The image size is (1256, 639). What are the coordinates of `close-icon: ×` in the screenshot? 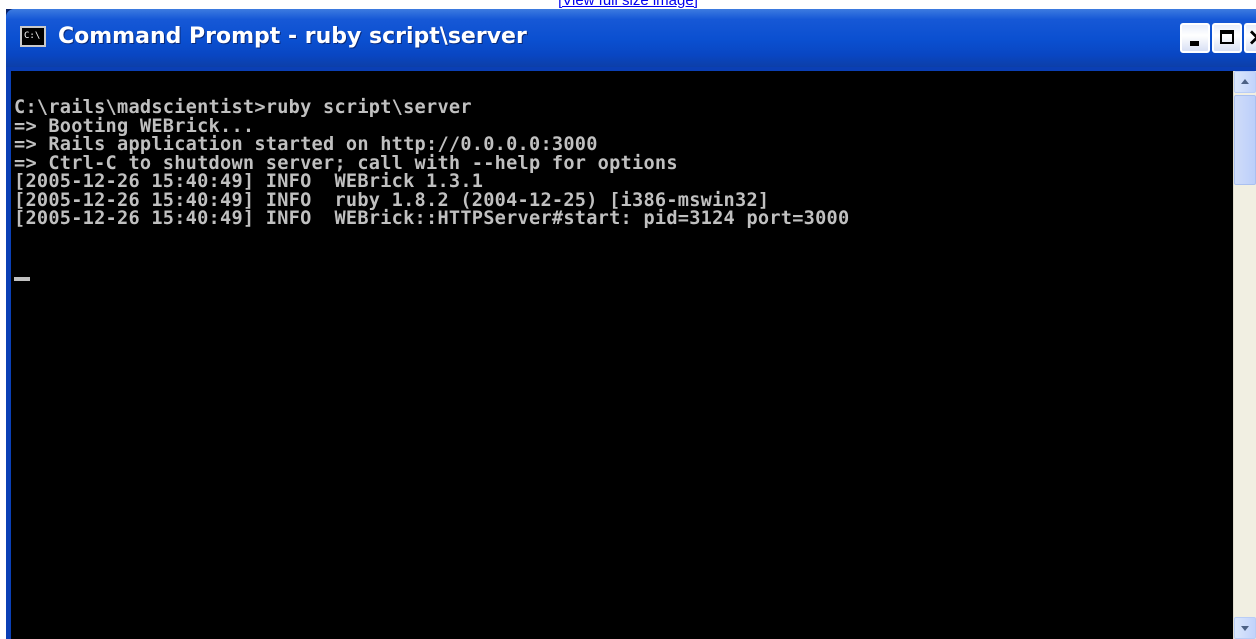 It's located at (1251, 38).